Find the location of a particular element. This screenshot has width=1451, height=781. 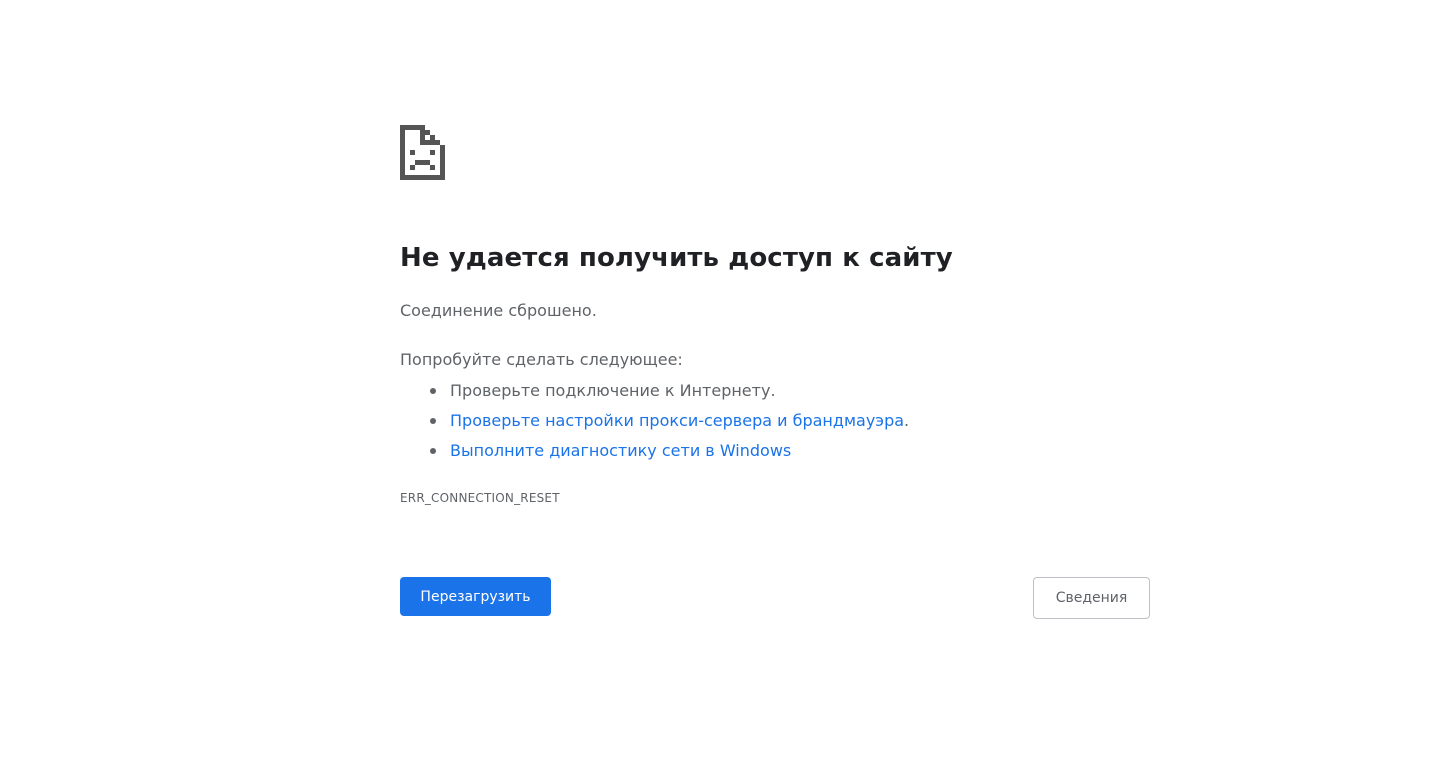

suggestion-suffix: . is located at coordinates (907, 420).